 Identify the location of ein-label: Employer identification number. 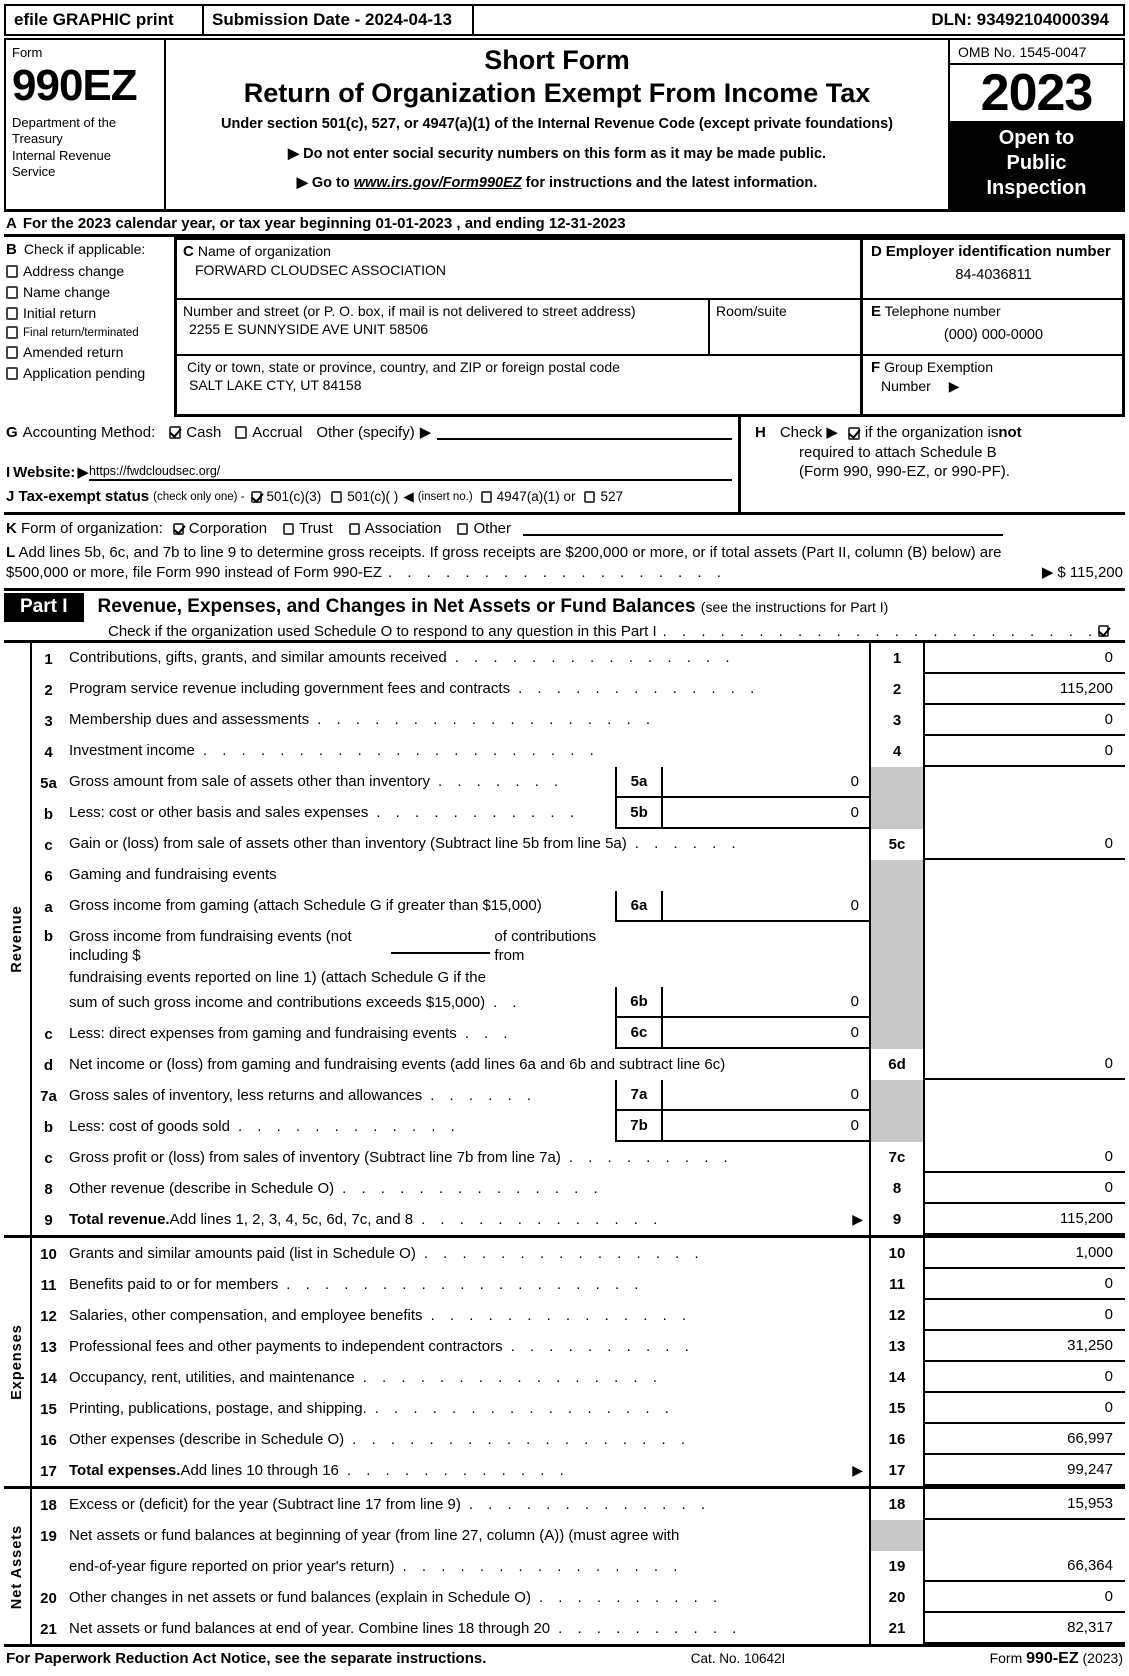
(998, 251).